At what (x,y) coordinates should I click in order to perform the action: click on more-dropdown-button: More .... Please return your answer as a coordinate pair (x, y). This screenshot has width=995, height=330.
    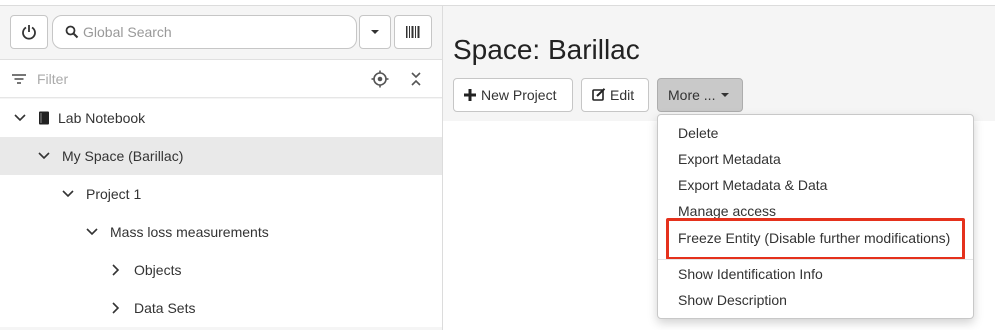
    Looking at the image, I should click on (700, 95).